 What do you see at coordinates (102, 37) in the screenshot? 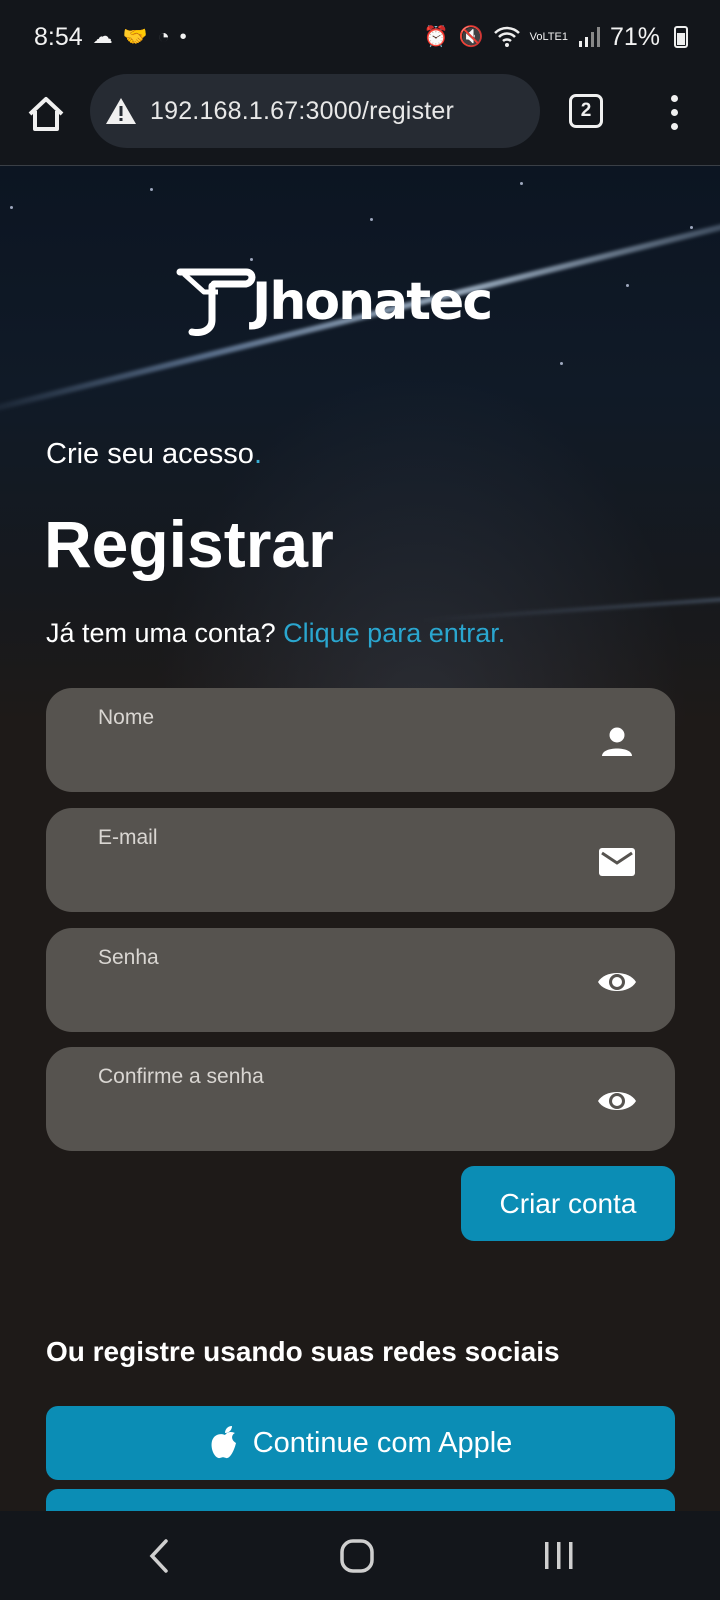
I see `cloud-icon: ☁` at bounding box center [102, 37].